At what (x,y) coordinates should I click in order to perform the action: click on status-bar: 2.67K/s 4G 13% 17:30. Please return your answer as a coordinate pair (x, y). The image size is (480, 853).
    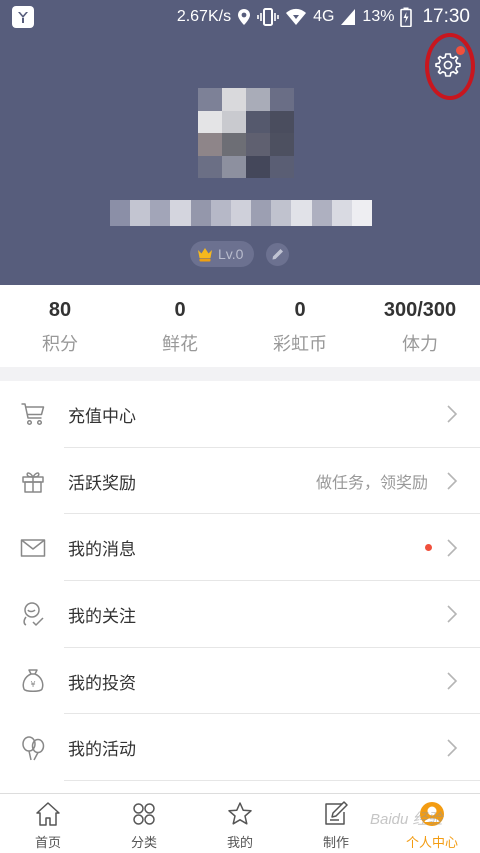
    Looking at the image, I should click on (240, 17).